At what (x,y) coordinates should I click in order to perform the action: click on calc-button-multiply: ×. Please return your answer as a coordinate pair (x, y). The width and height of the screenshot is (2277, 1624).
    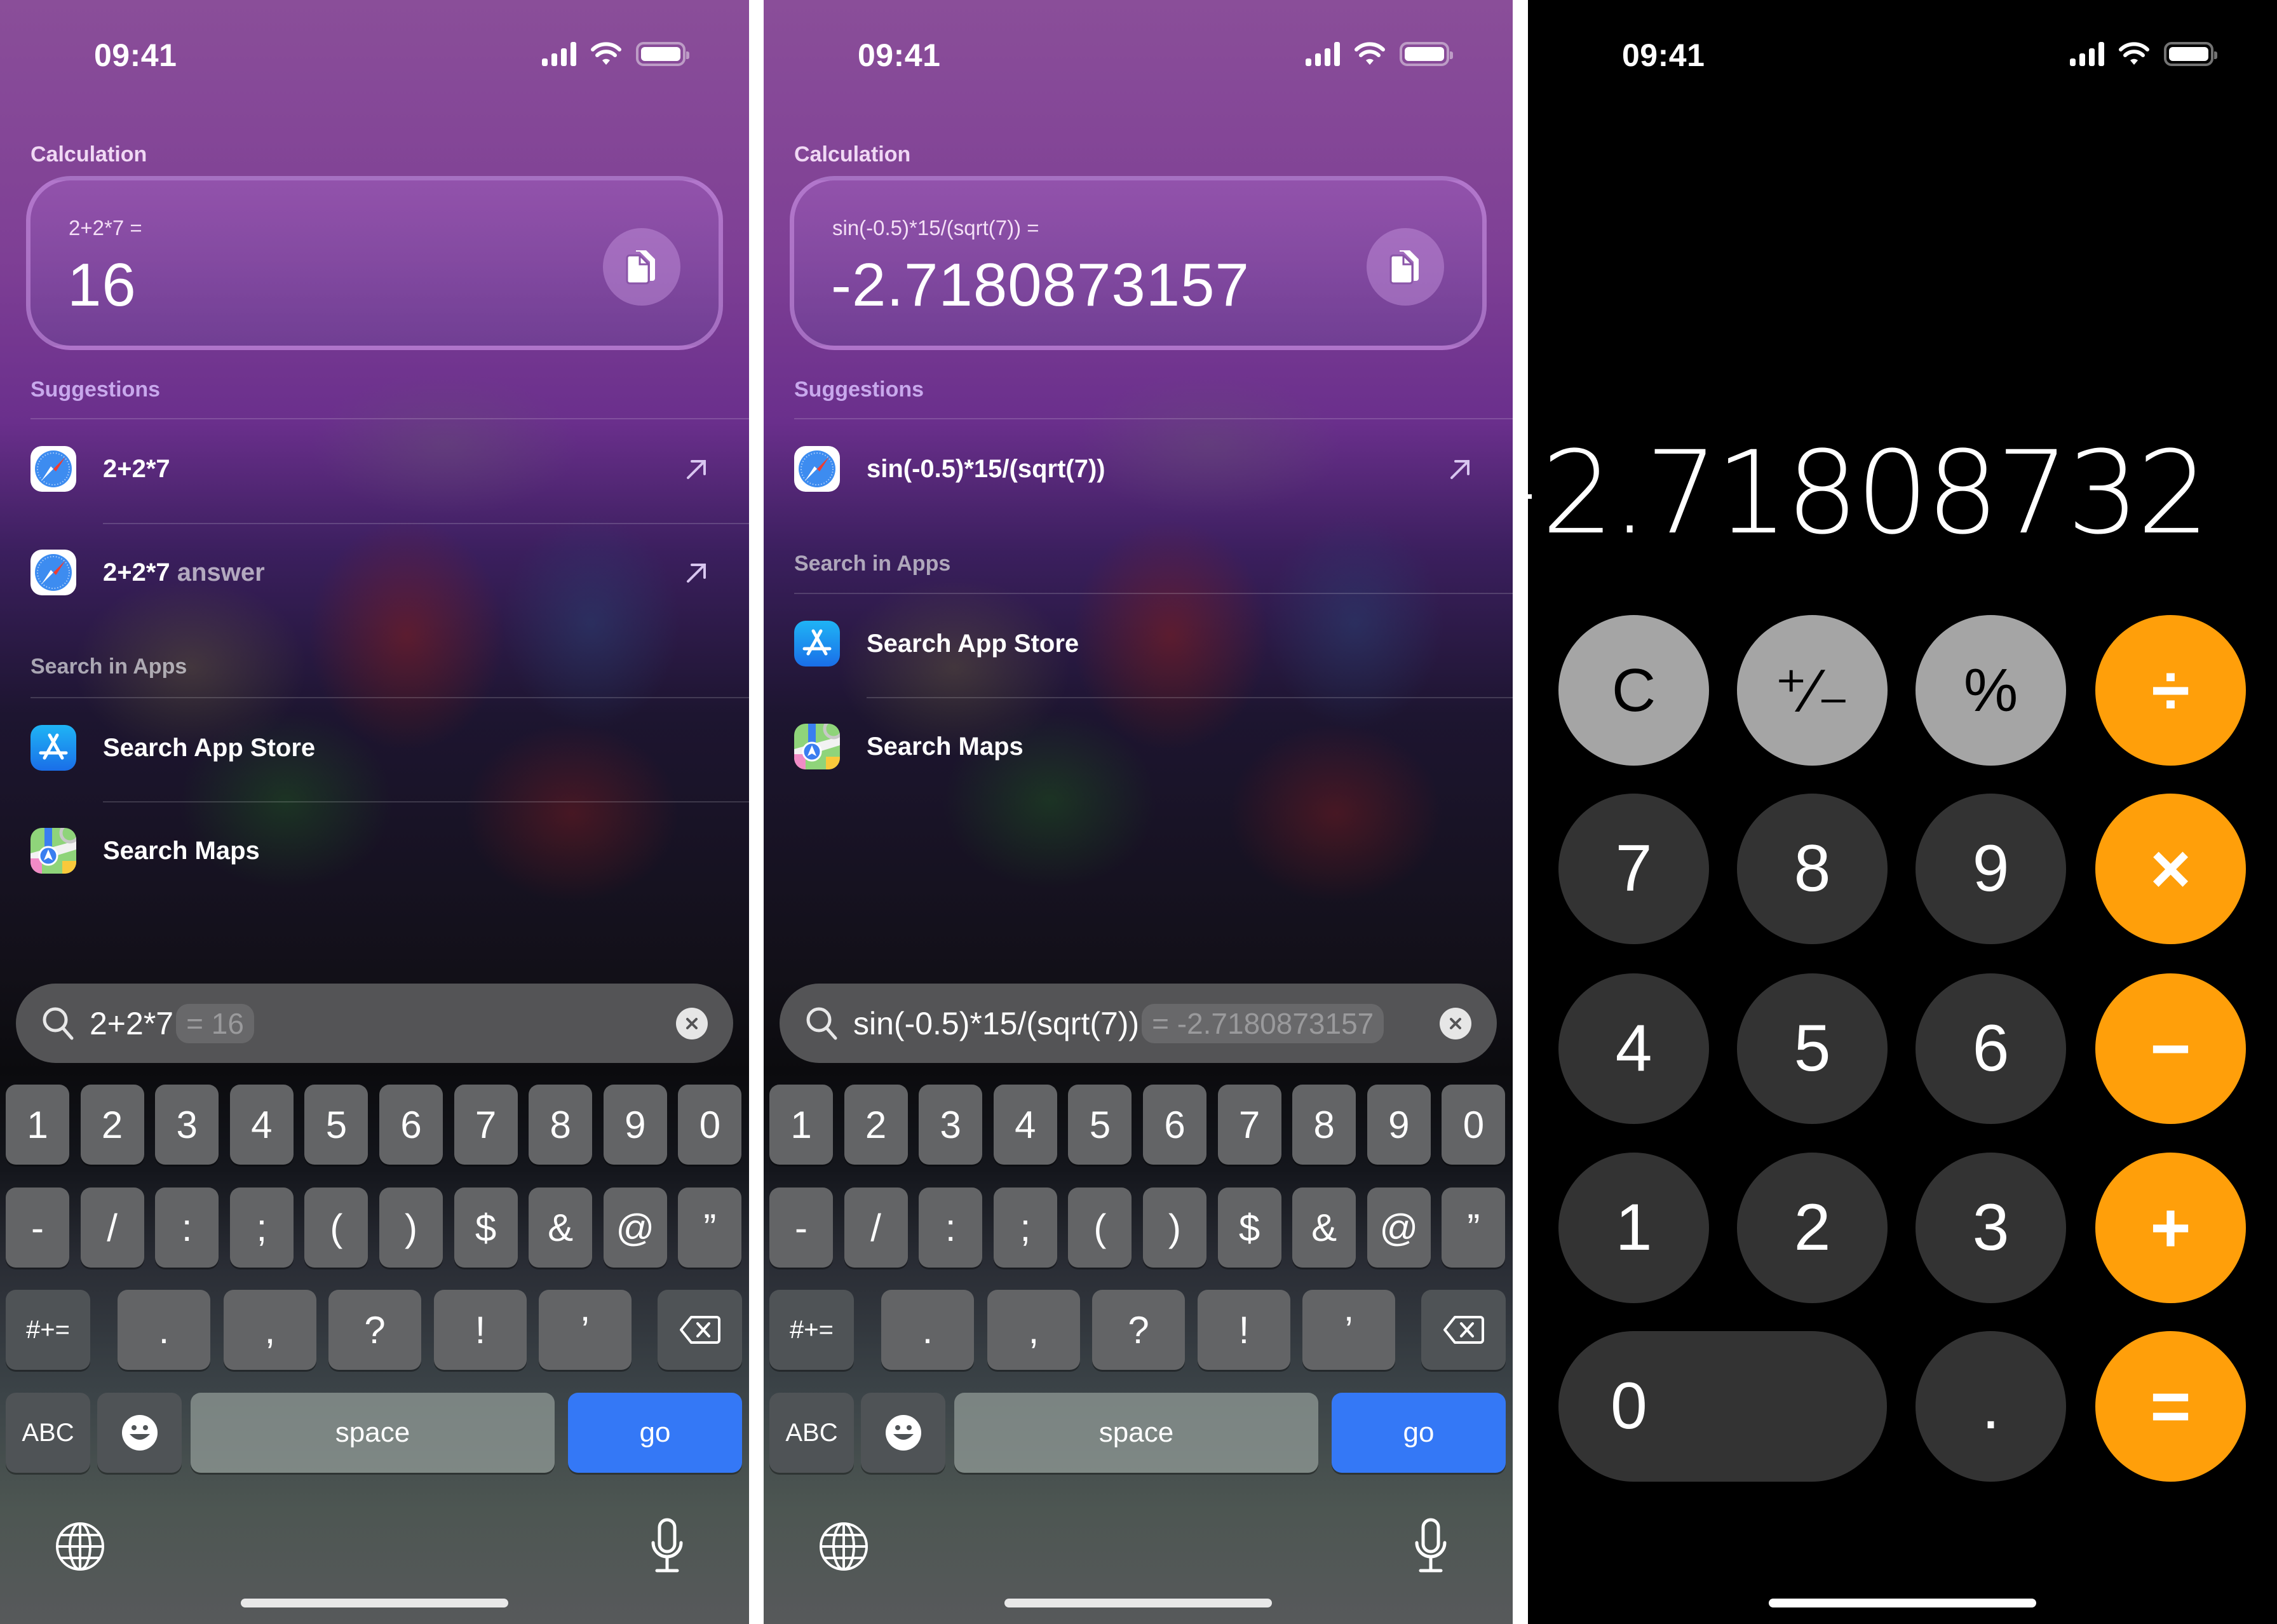
    Looking at the image, I should click on (2170, 869).